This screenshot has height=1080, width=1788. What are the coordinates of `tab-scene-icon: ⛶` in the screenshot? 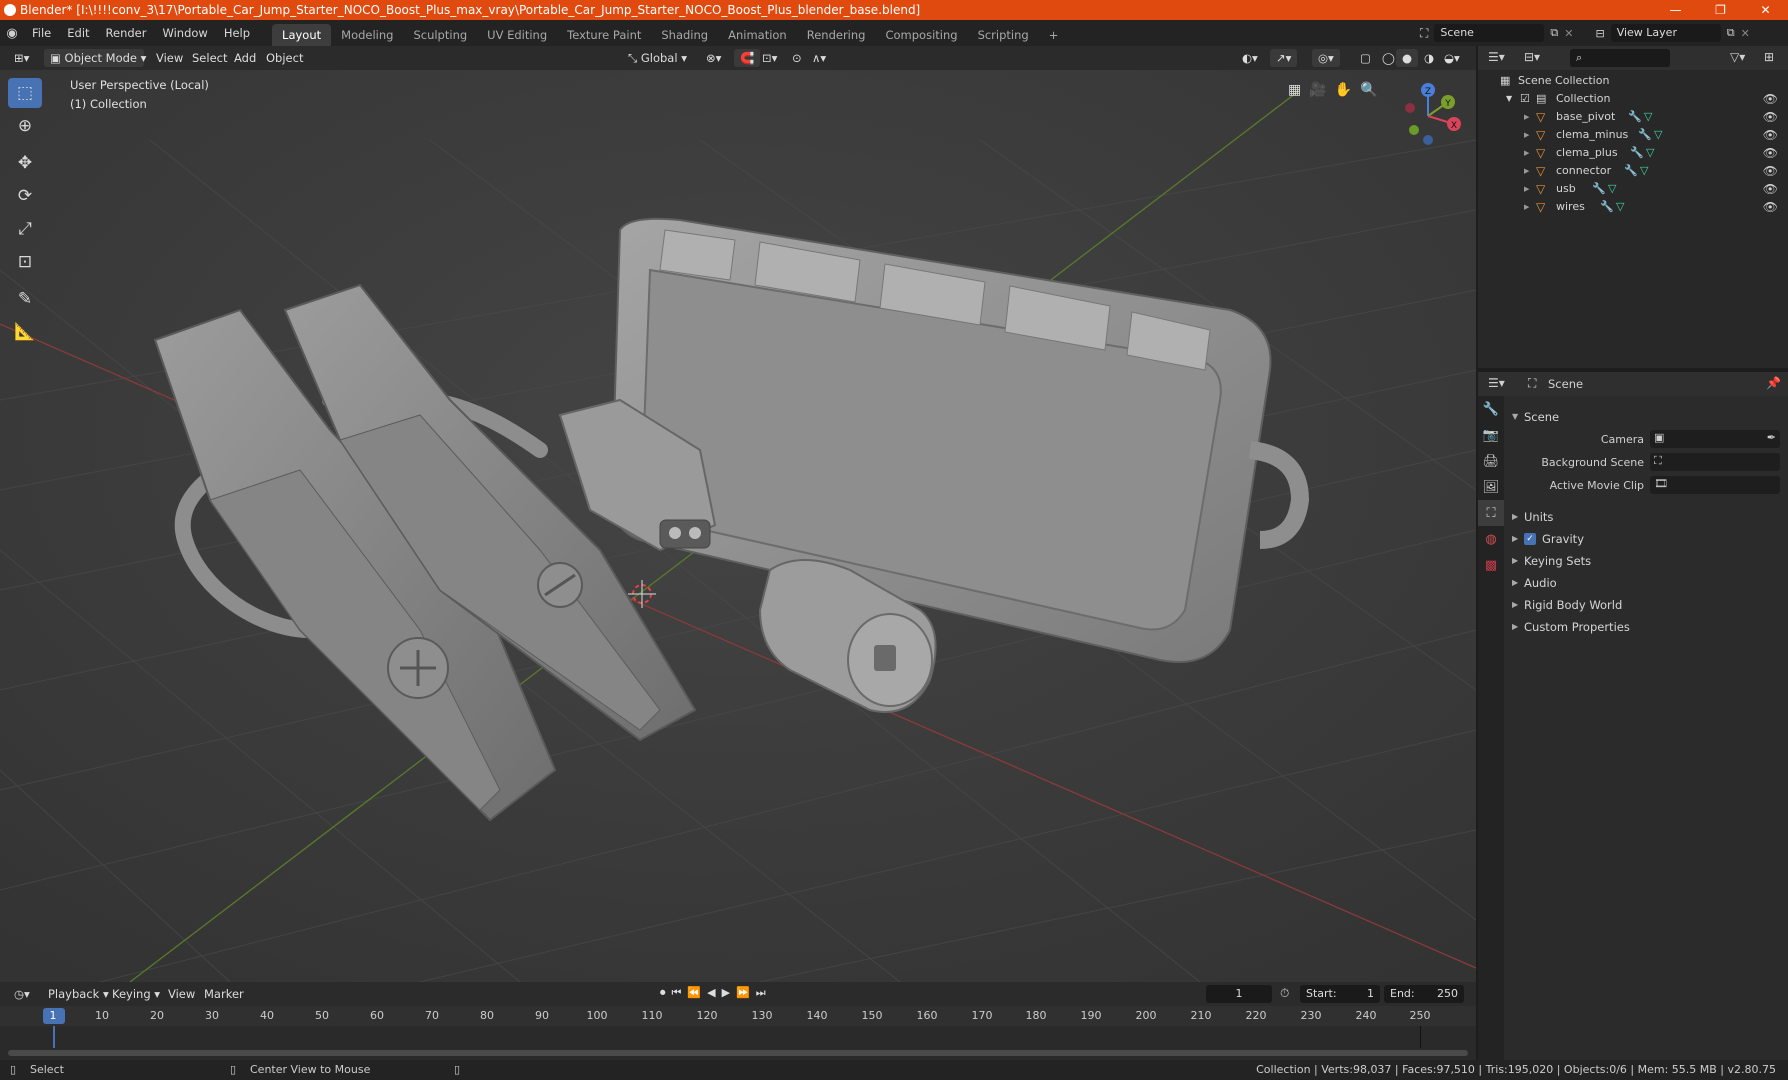 It's located at (1491, 513).